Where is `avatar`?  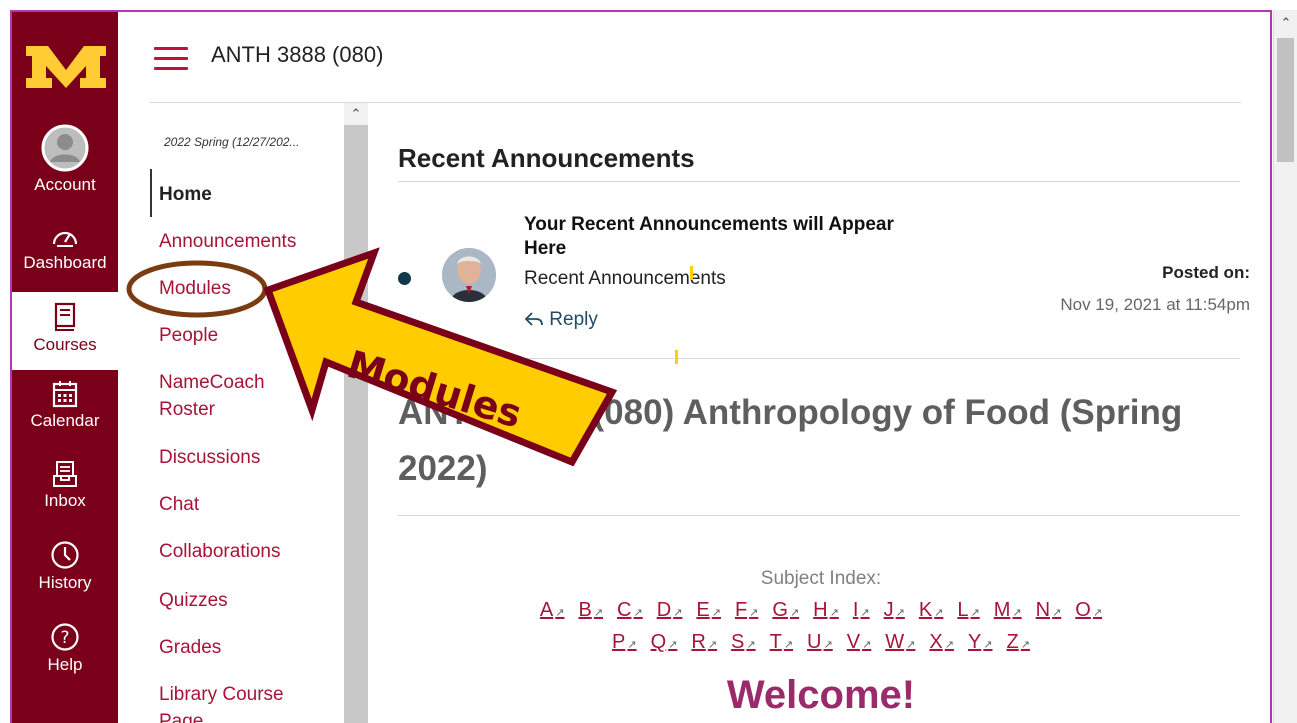
avatar is located at coordinates (469, 275).